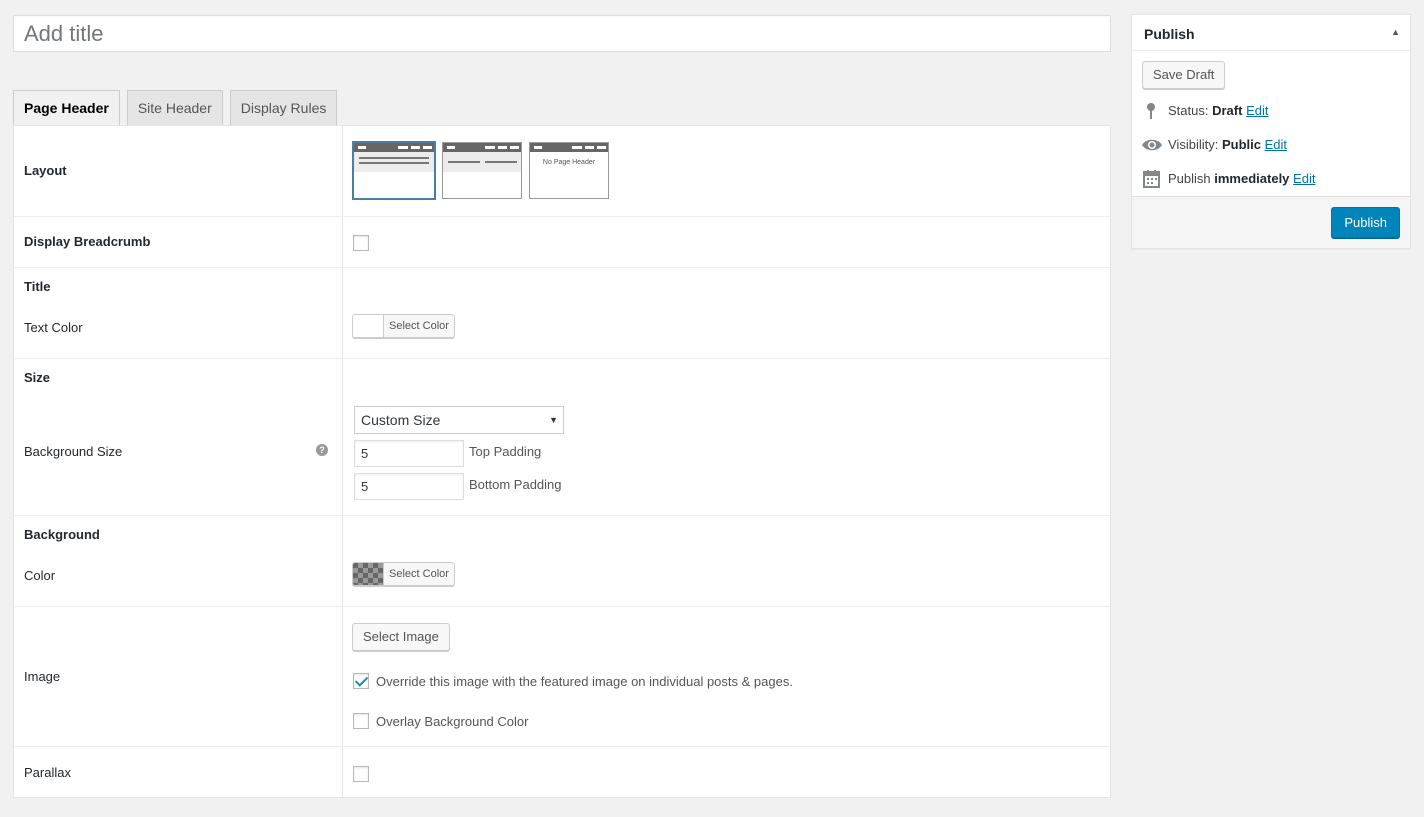  What do you see at coordinates (1152, 179) in the screenshot?
I see `calendar-icon` at bounding box center [1152, 179].